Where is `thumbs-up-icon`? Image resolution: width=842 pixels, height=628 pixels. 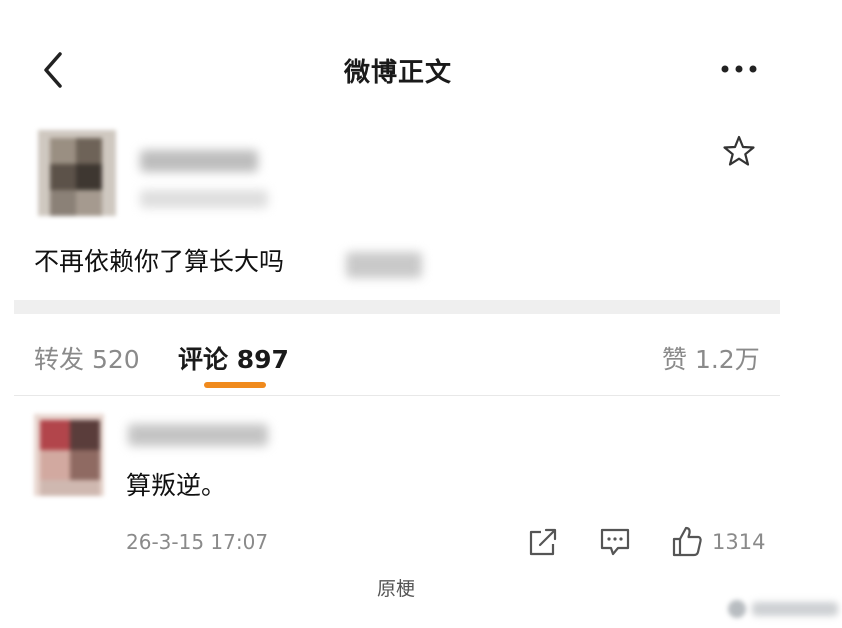 thumbs-up-icon is located at coordinates (687, 541).